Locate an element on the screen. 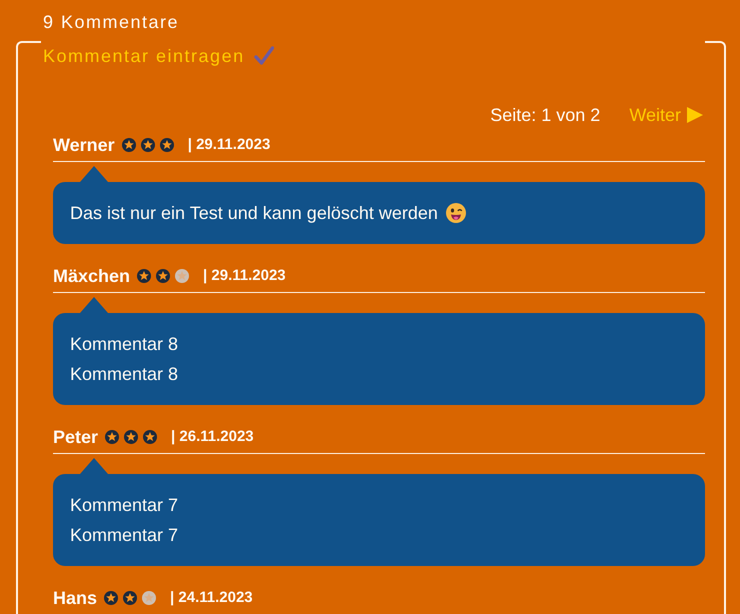 The image size is (740, 614). comment-date: | 24.11.2023 is located at coordinates (211, 598).